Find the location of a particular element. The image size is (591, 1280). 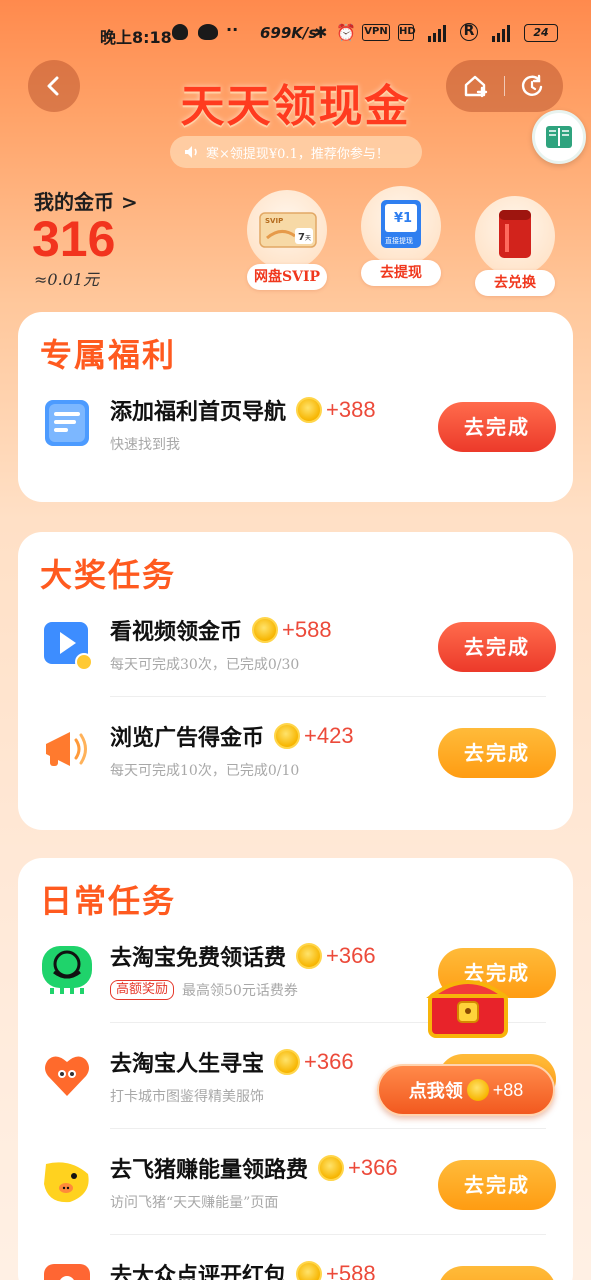

svg-text: 直接提现 is located at coordinates (399, 240).